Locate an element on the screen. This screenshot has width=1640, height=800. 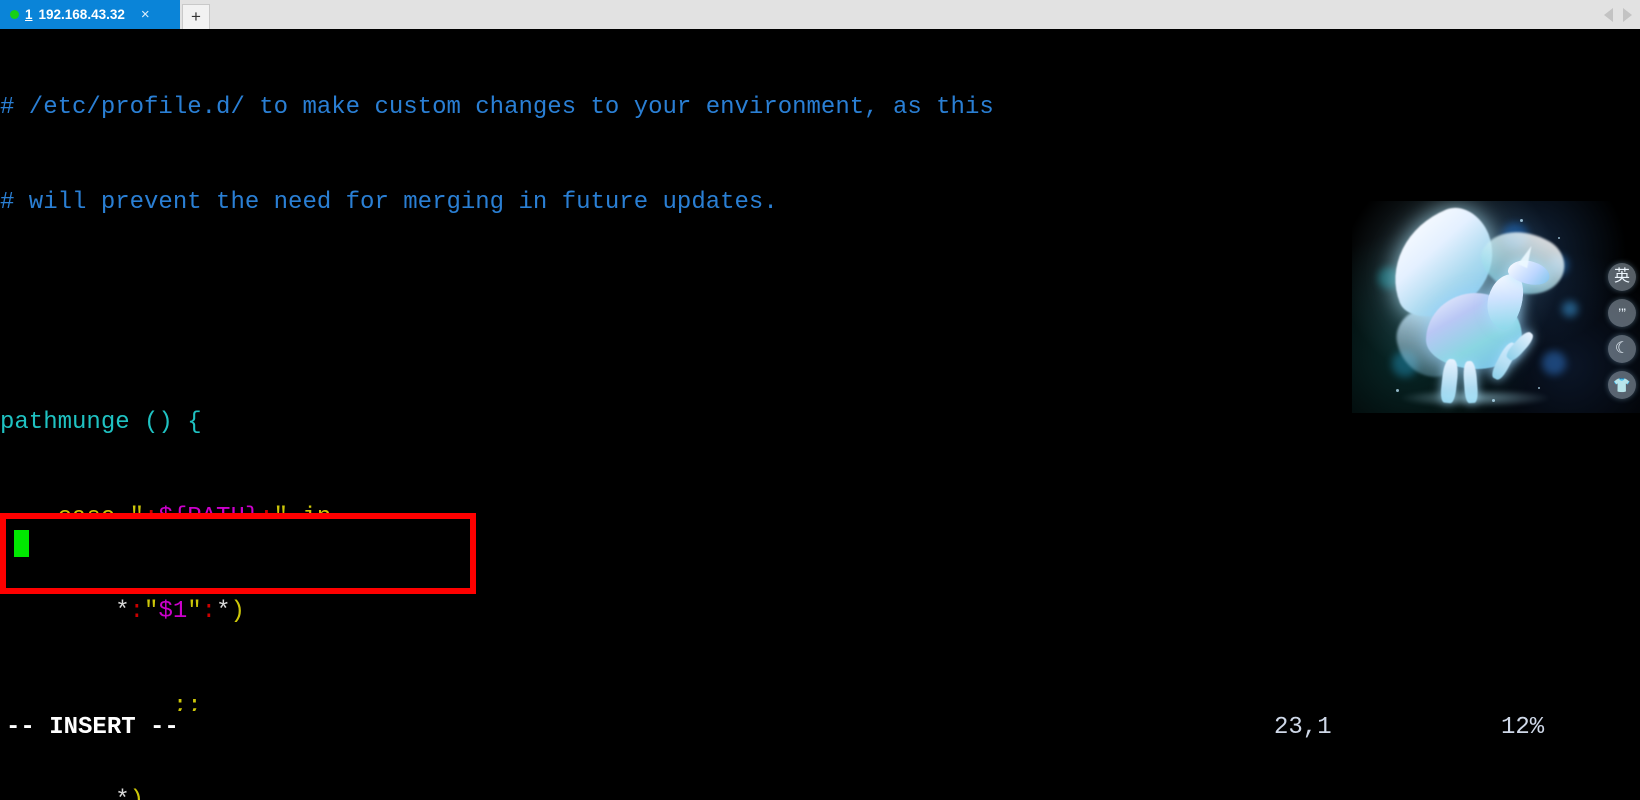
vim-mode-indicator: -- INSERT -- is located at coordinates (92, 727).